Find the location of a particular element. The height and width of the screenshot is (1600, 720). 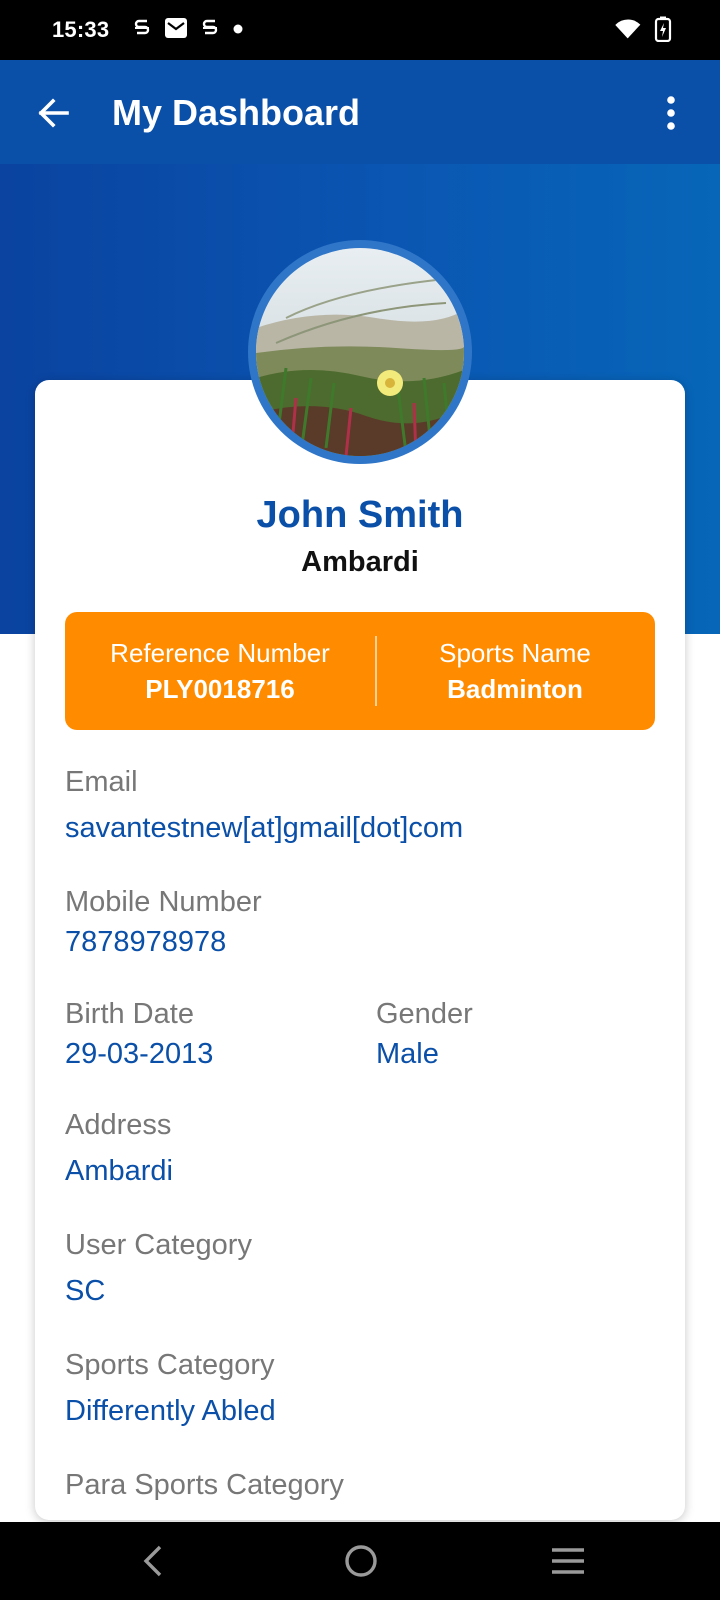

nav-recents-button is located at coordinates (568, 1561).